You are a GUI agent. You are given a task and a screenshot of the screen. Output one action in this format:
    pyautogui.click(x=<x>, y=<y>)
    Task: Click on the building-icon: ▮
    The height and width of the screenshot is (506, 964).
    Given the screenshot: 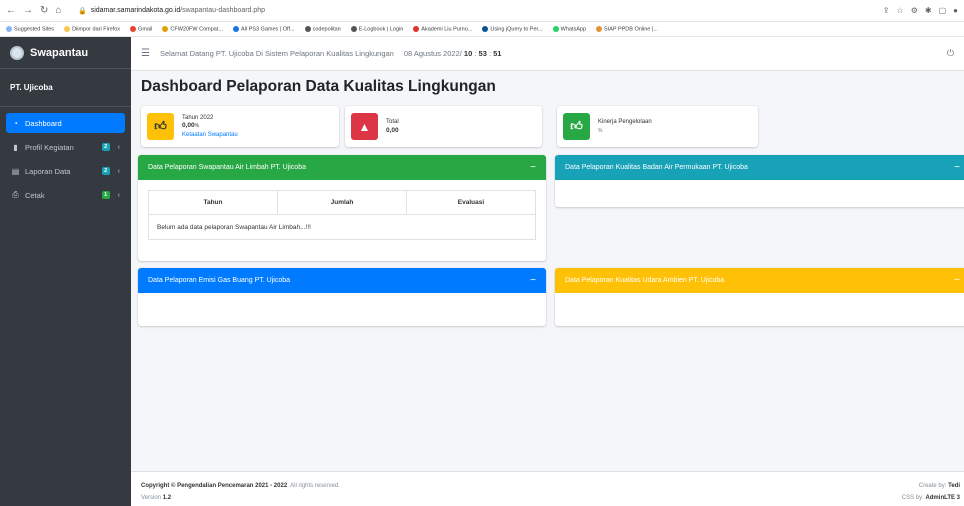 What is the action you would take?
    pyautogui.click(x=15, y=147)
    